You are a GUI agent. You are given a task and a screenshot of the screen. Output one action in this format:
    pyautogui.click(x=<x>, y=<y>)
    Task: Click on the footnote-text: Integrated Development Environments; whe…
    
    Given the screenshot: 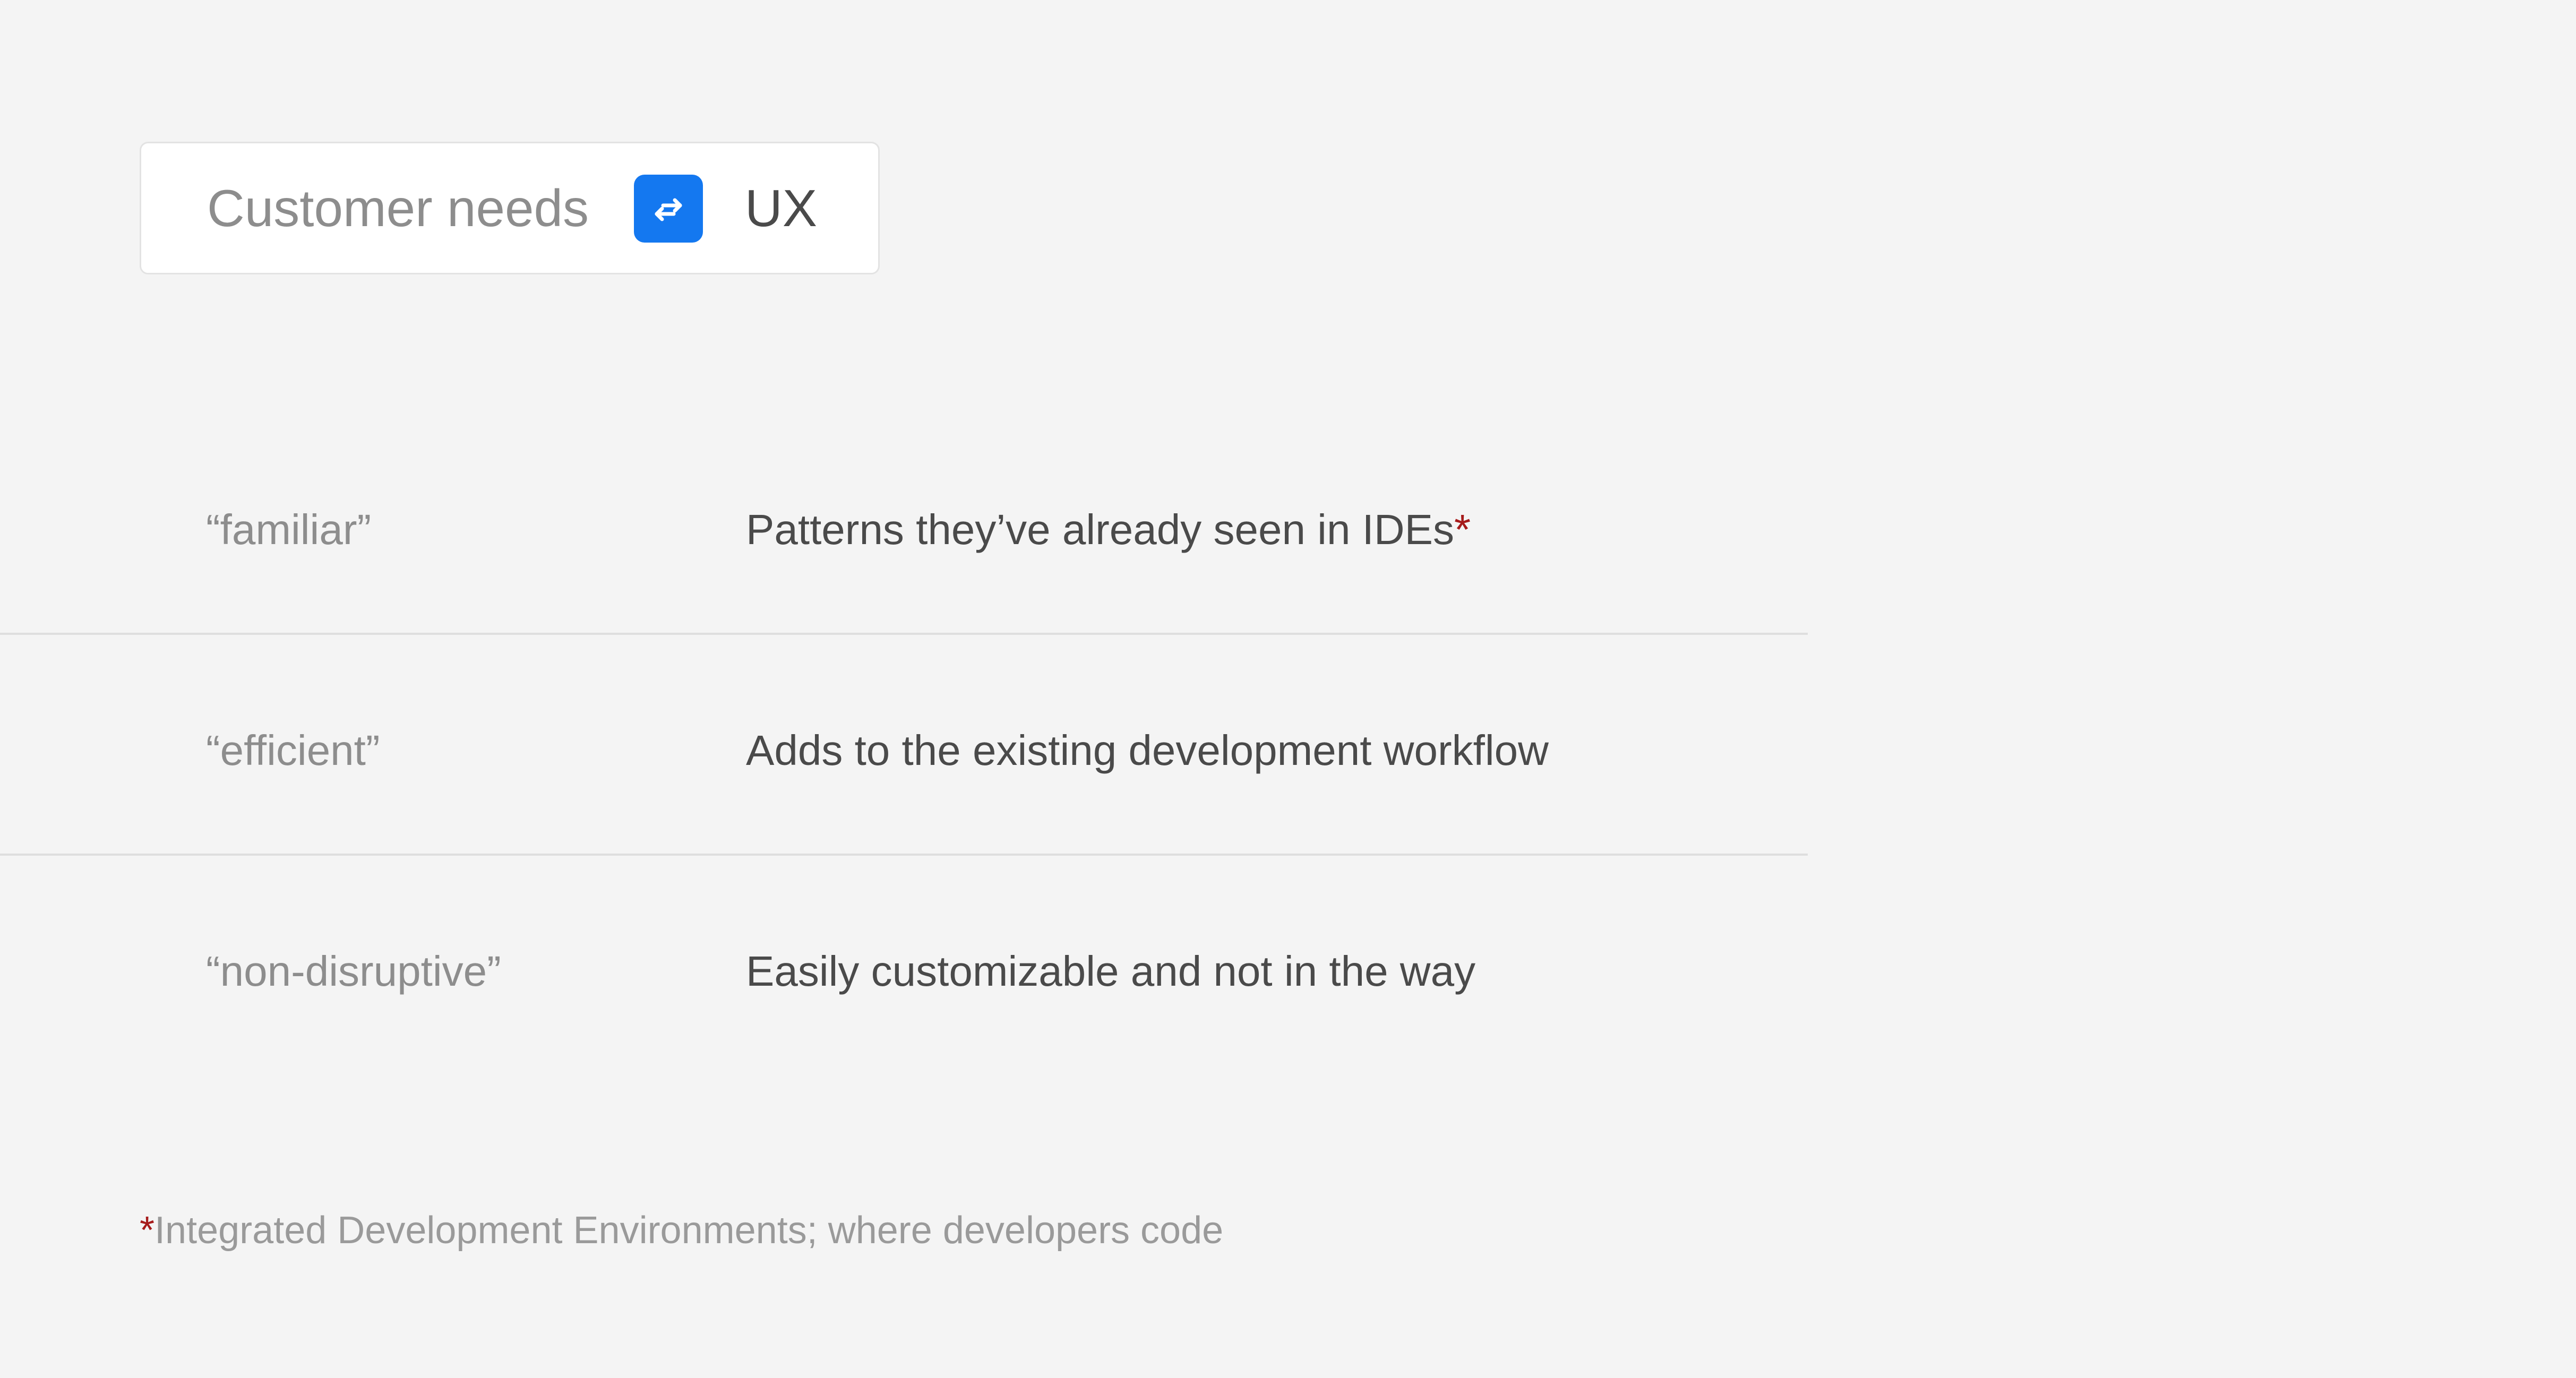 What is the action you would take?
    pyautogui.click(x=689, y=1230)
    